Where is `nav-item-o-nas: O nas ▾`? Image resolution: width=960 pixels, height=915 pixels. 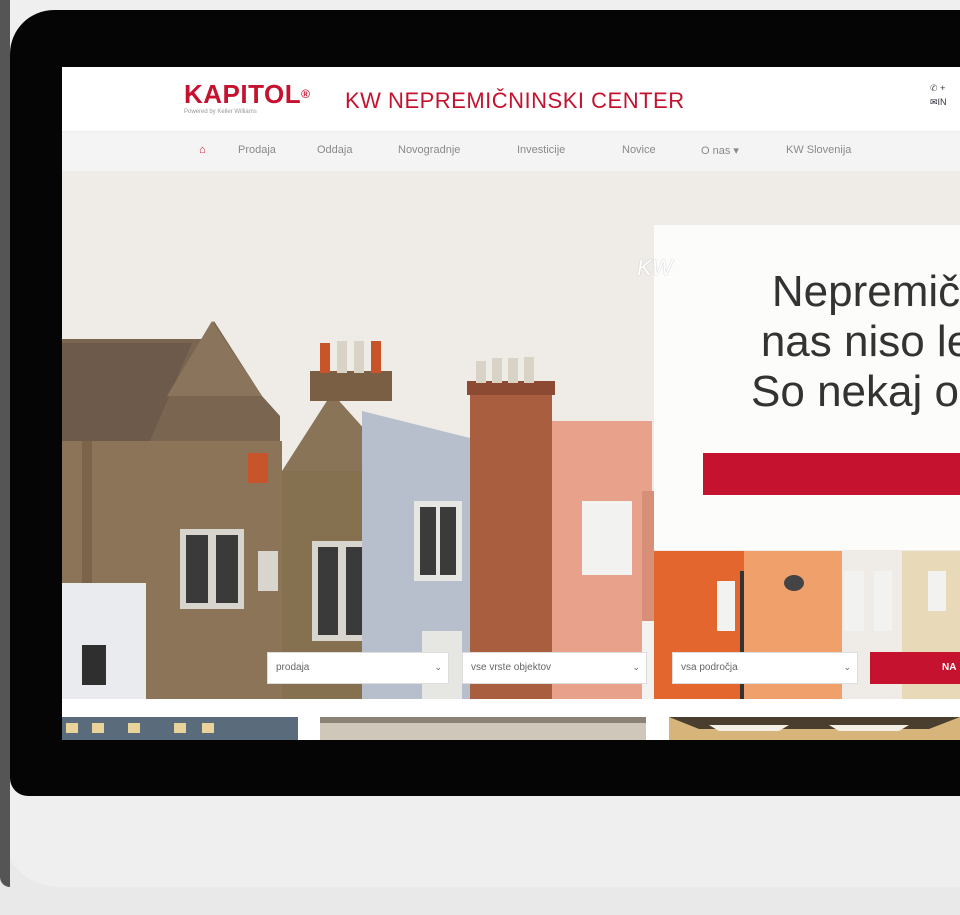 nav-item-o-nas: O nas ▾ is located at coordinates (720, 150).